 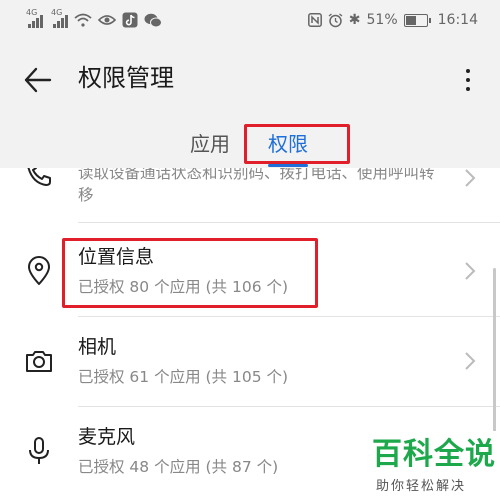 What do you see at coordinates (250, 80) in the screenshot?
I see `app-bar: 权限管理` at bounding box center [250, 80].